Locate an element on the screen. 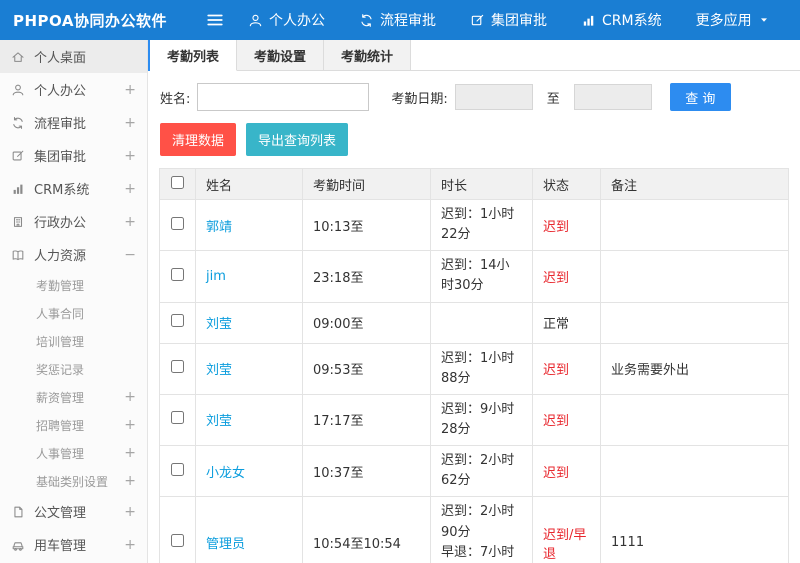  sidebar-item: 流程审批 + is located at coordinates (73, 122).